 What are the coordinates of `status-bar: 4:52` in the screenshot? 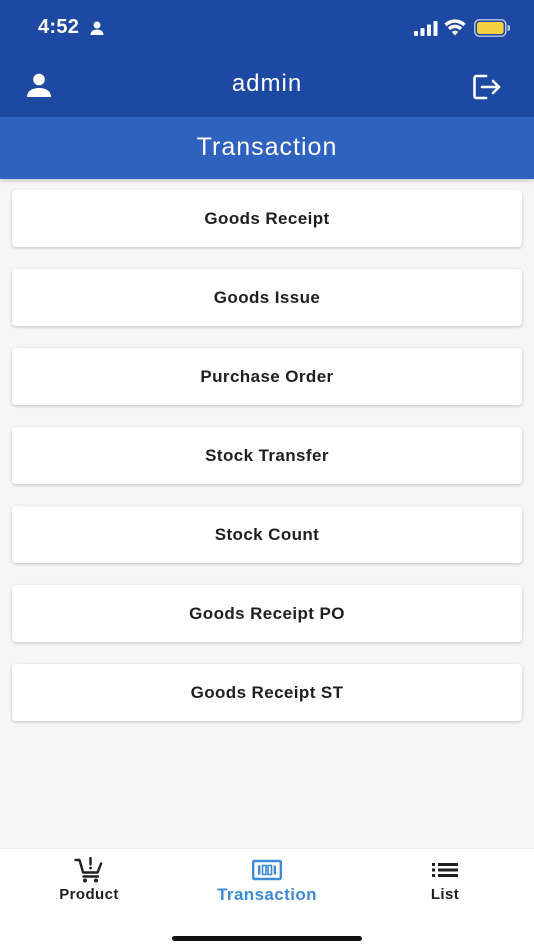 It's located at (267, 28).